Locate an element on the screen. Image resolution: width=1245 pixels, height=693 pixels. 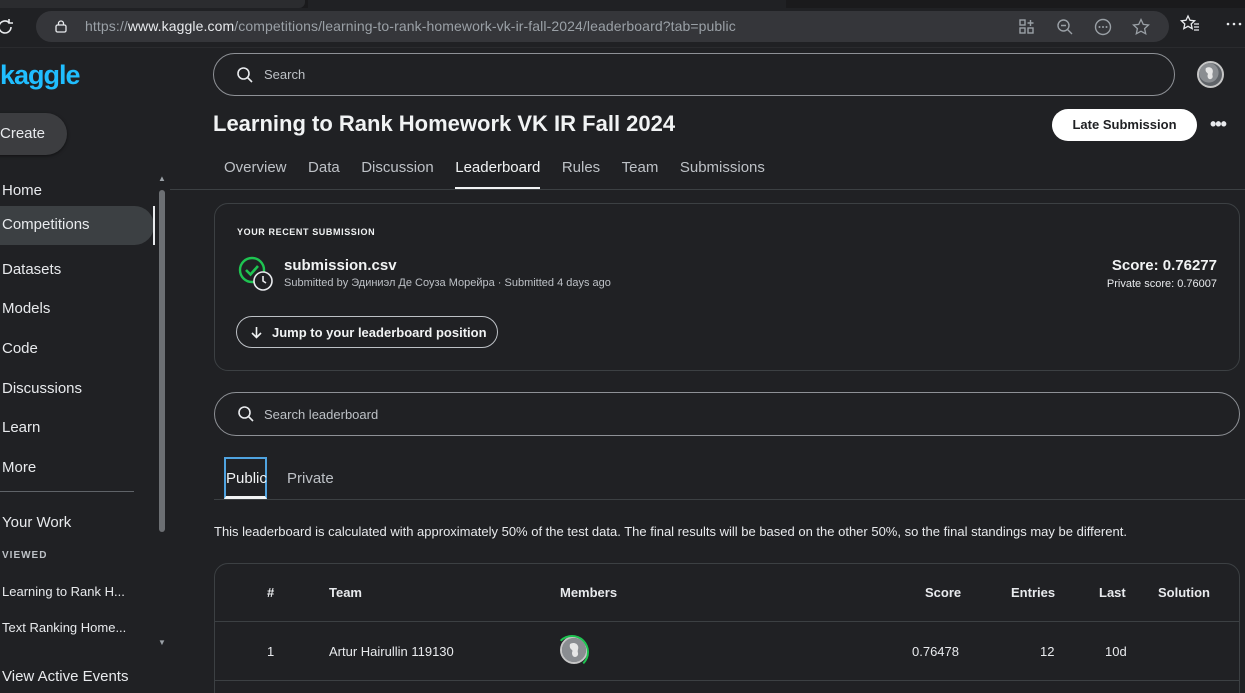
tab-leaderboard: Leaderboard is located at coordinates (498, 174).